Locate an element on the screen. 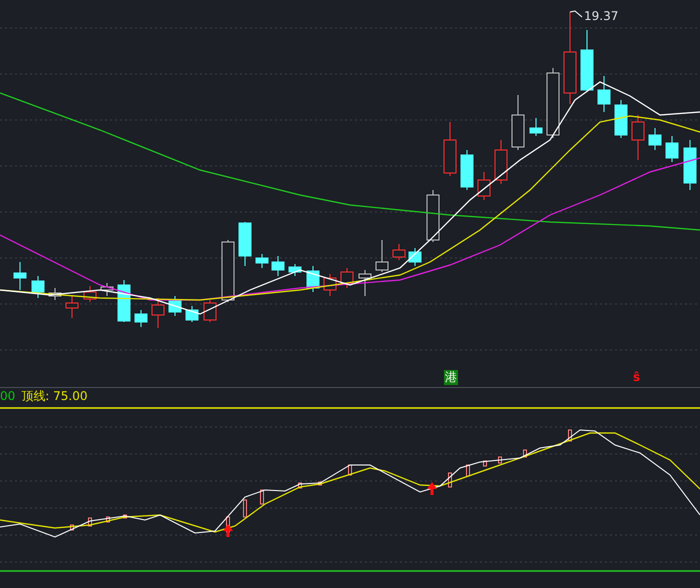 The height and width of the screenshot is (588, 700). signal-marker: ŝ is located at coordinates (637, 377).